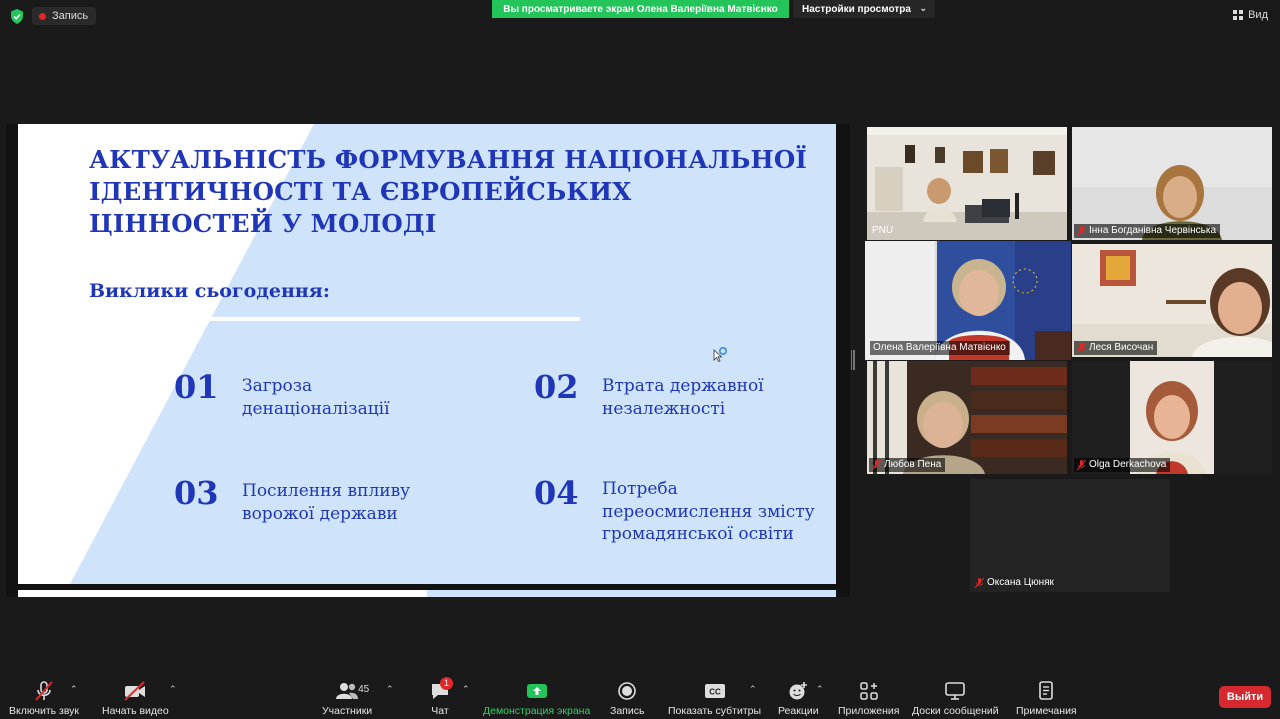 The height and width of the screenshot is (719, 1280). What do you see at coordinates (1172, 183) in the screenshot?
I see `participant-tile: Інна Богданівна Червінська` at bounding box center [1172, 183].